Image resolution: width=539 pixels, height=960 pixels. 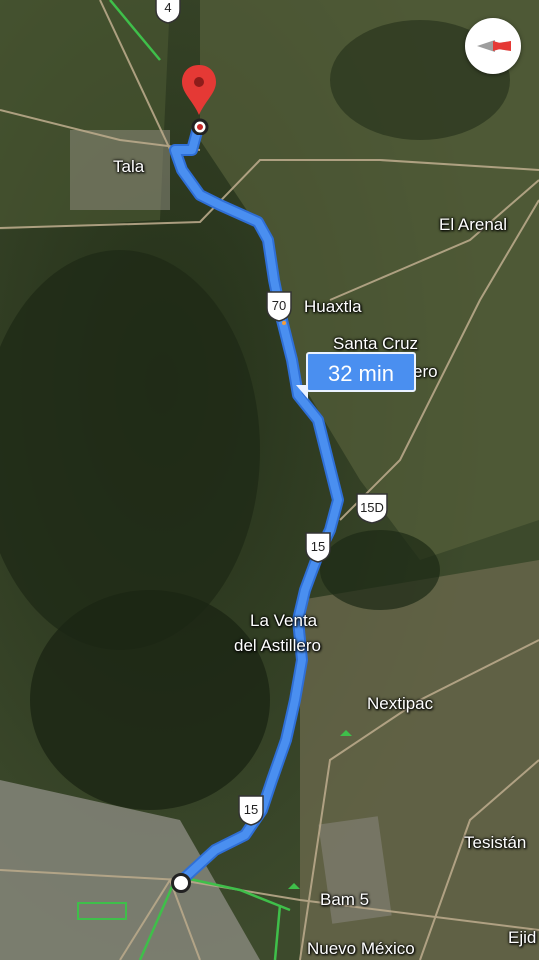 What do you see at coordinates (473, 225) in the screenshot?
I see `place-label-el-arenal: El Arenal` at bounding box center [473, 225].